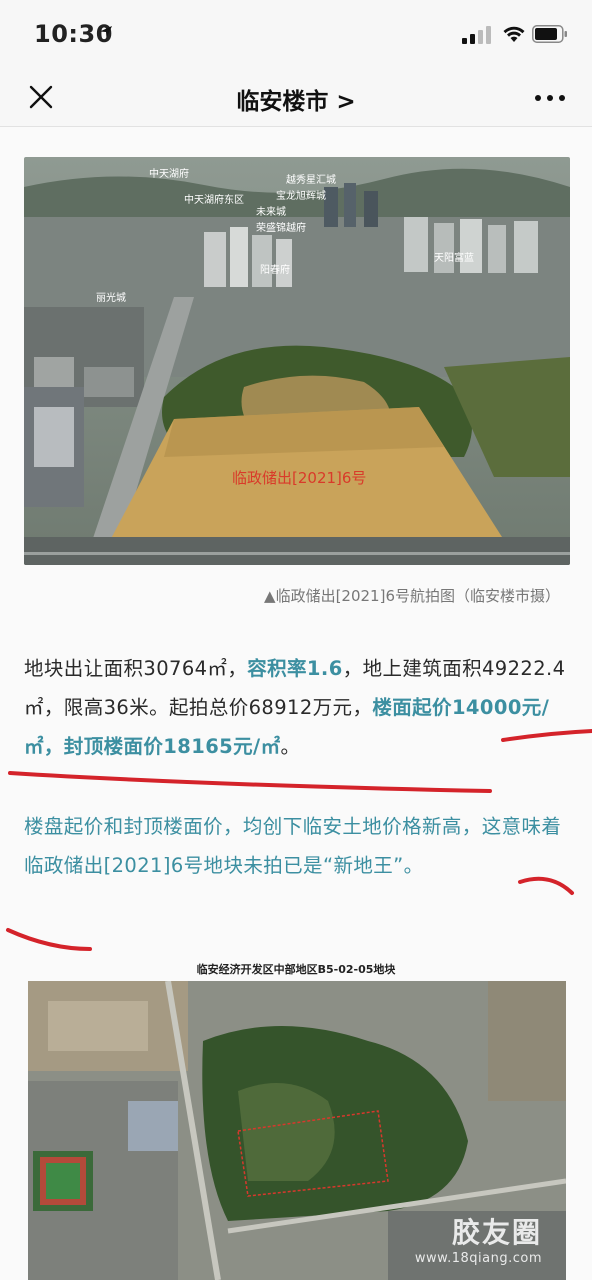 The image size is (592, 1280). I want to click on watermark-main: 胶友圈, so click(496, 1232).